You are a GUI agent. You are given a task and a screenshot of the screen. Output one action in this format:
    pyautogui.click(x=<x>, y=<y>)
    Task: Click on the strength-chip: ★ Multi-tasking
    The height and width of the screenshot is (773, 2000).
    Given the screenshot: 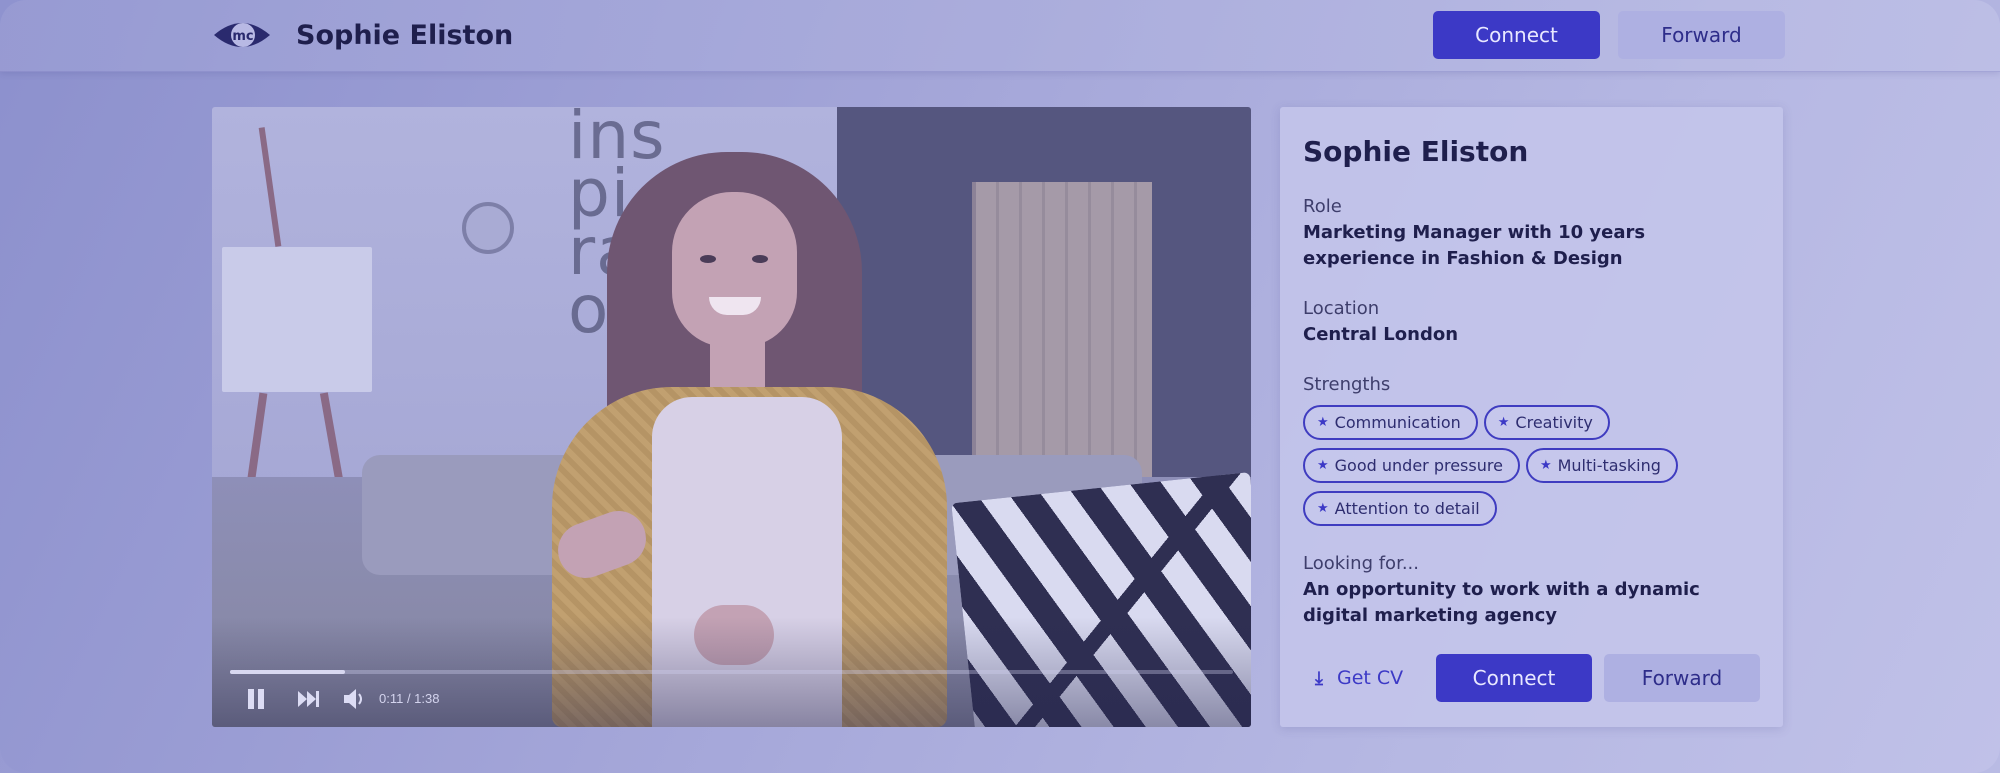 What is the action you would take?
    pyautogui.click(x=1601, y=465)
    